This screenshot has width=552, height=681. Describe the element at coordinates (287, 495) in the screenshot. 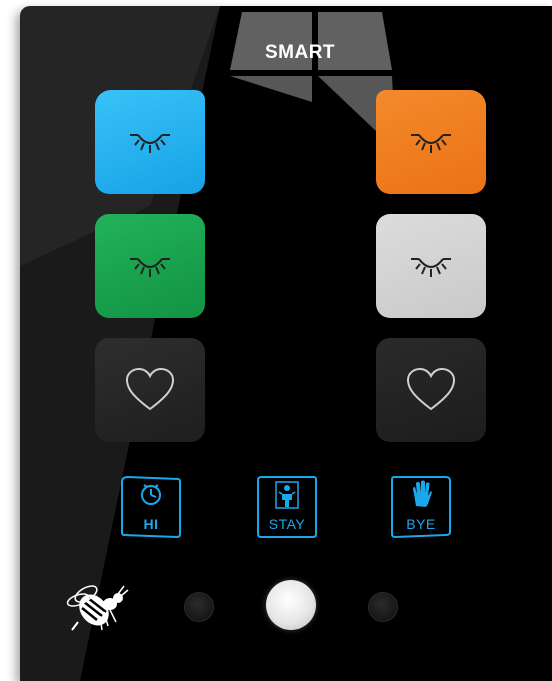

I see `person-seated-icon` at that location.